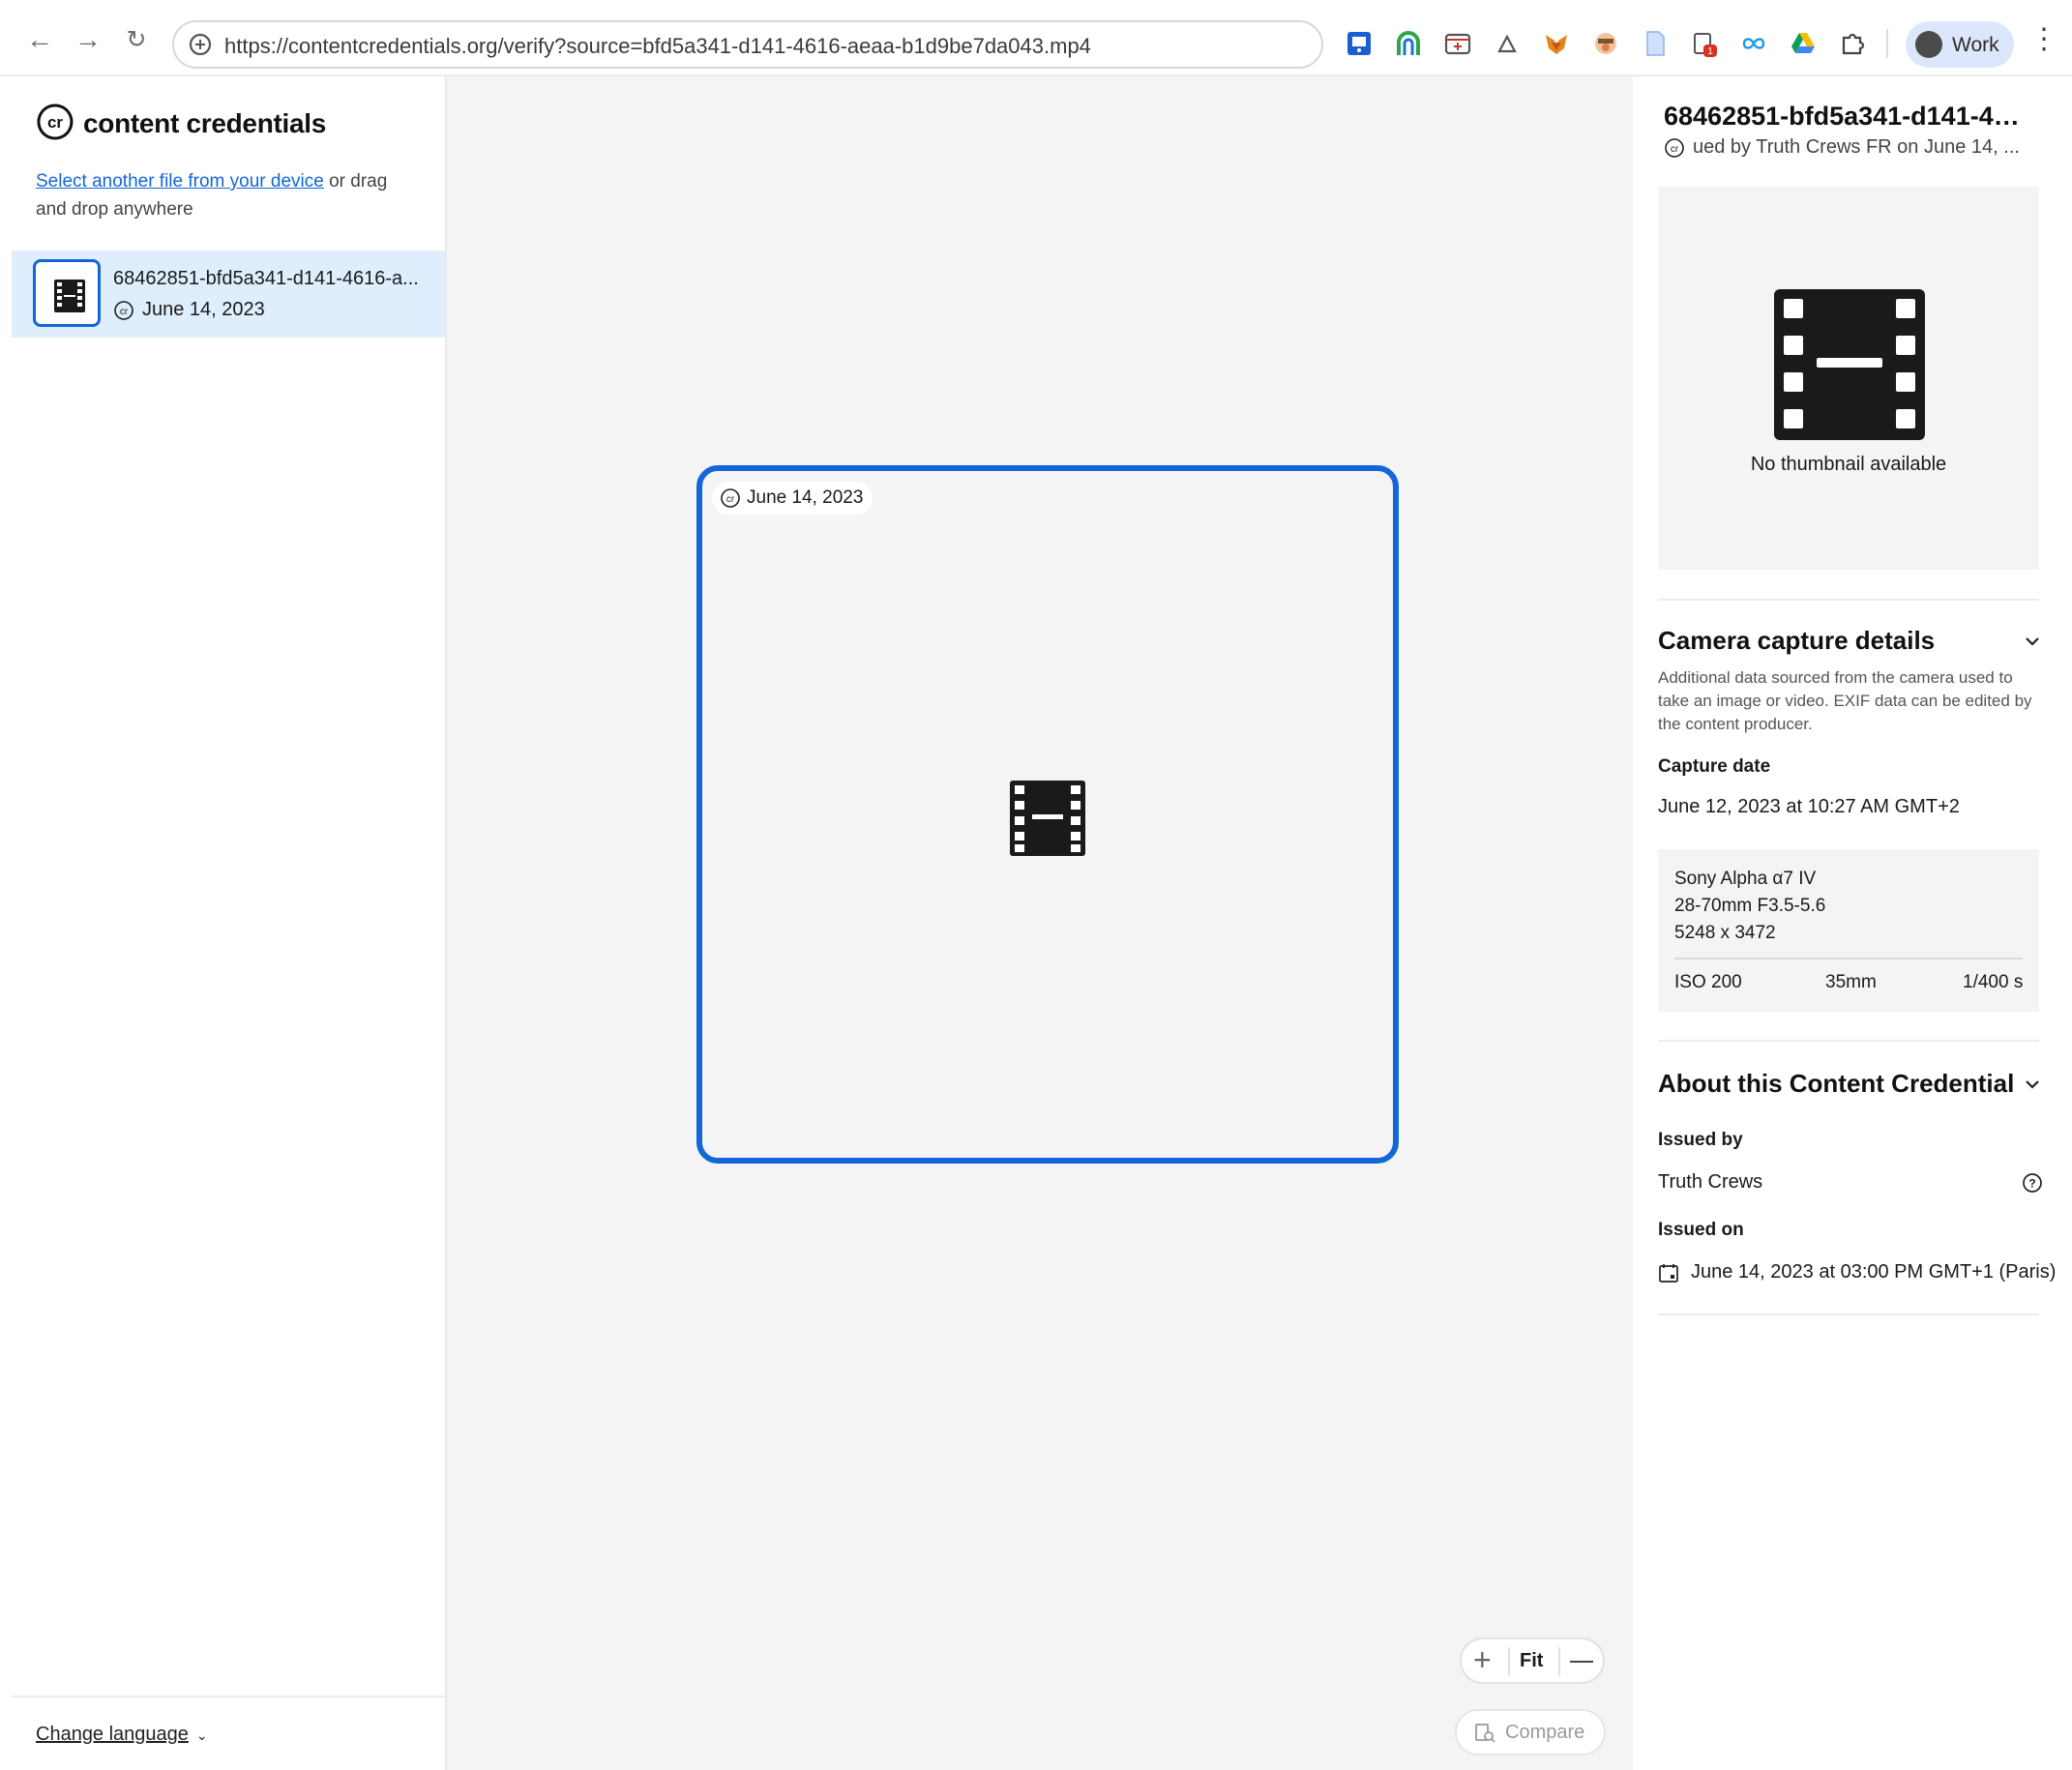 This screenshot has width=2072, height=1770. Describe the element at coordinates (2043, 42) in the screenshot. I see `browser-menu-icon: ⋮` at that location.